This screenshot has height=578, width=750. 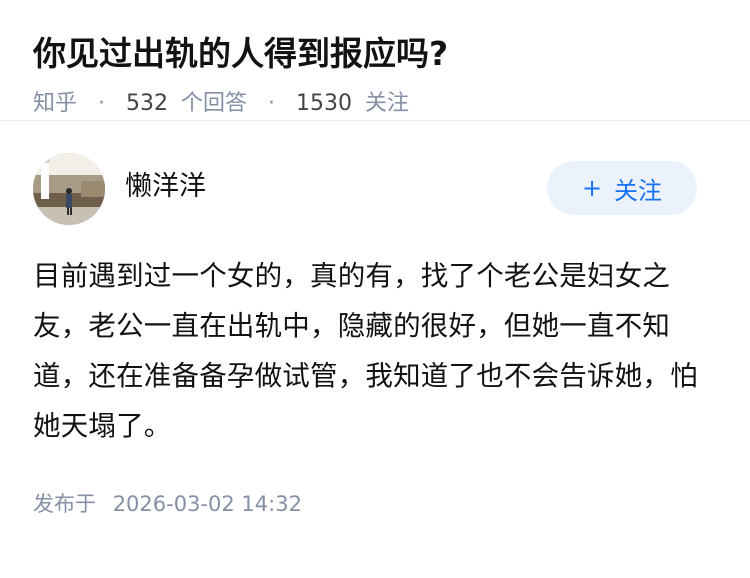 I want to click on plus-icon: +, so click(x=592, y=188).